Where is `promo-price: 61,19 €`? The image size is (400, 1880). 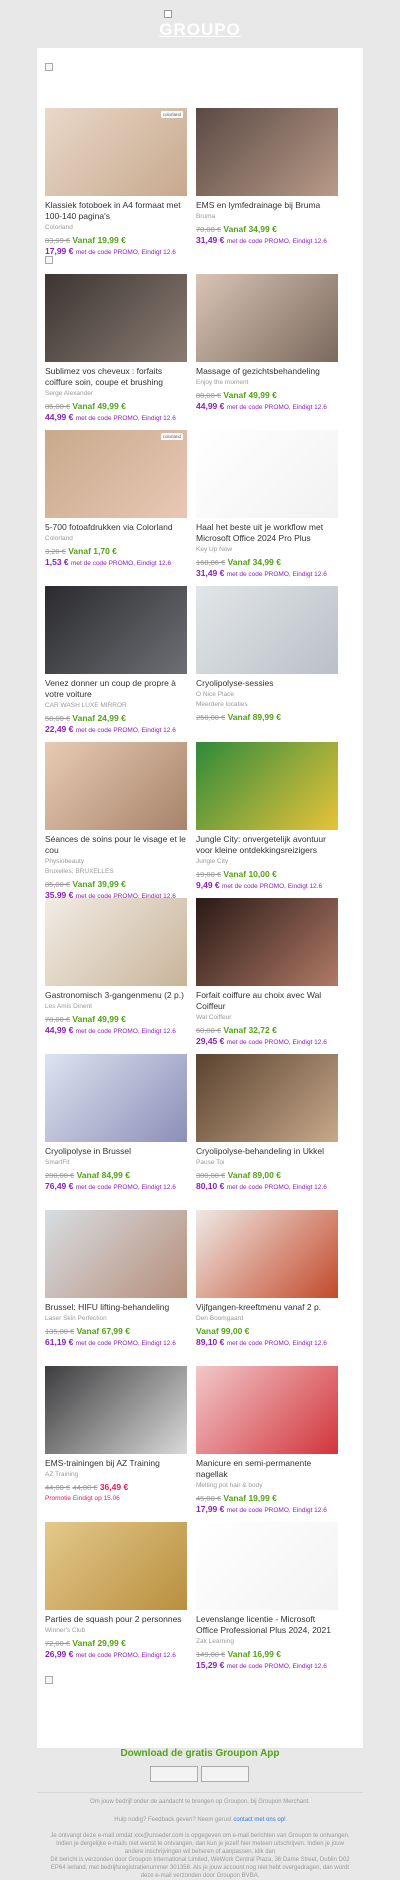 promo-price: 61,19 € is located at coordinates (59, 1342).